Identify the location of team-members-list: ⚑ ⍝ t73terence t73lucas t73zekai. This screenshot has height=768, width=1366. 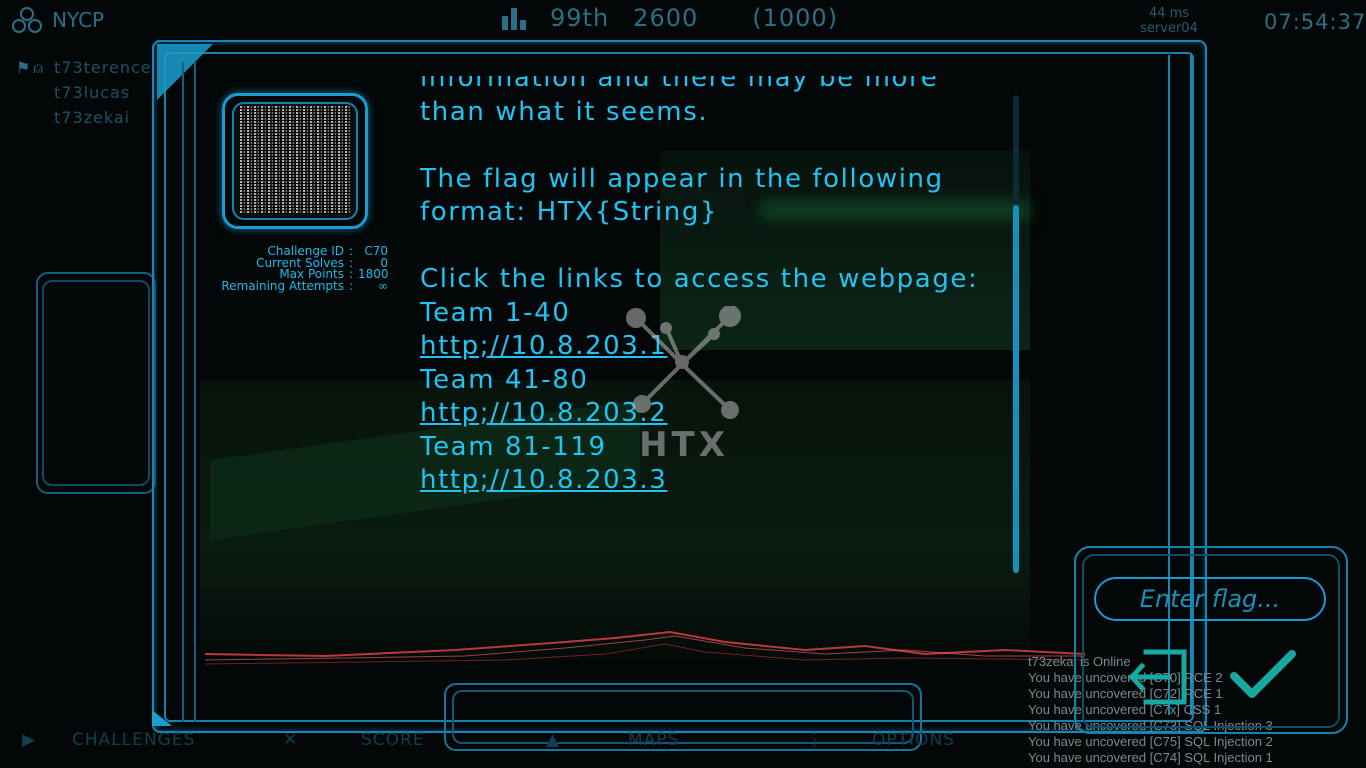
(84, 92).